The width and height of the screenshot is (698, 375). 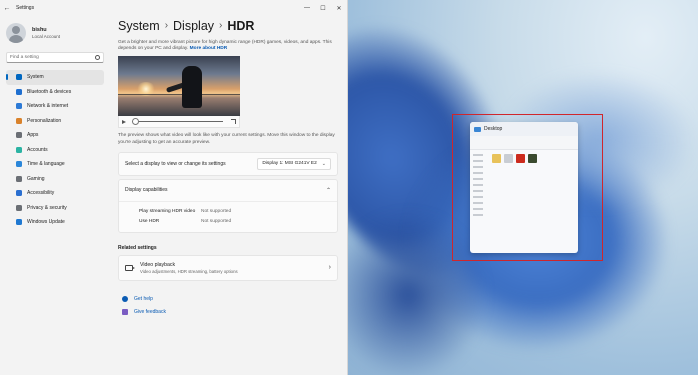 What do you see at coordinates (39, 30) in the screenshot?
I see `user-name: bishu` at bounding box center [39, 30].